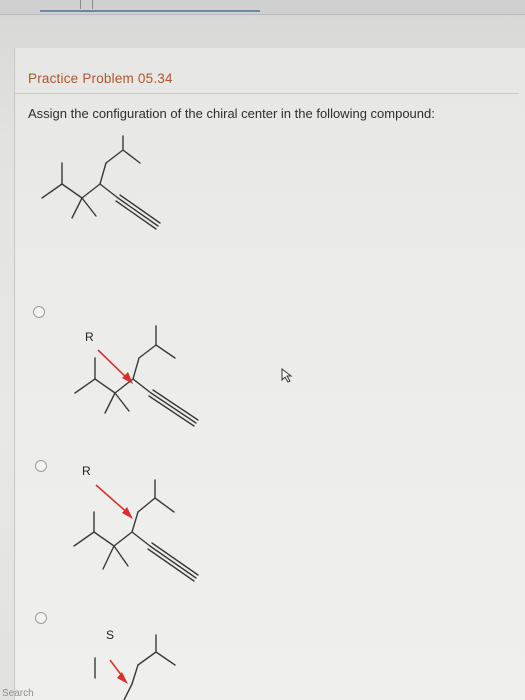  I want to click on priority-arrow-head, so click(122, 678).